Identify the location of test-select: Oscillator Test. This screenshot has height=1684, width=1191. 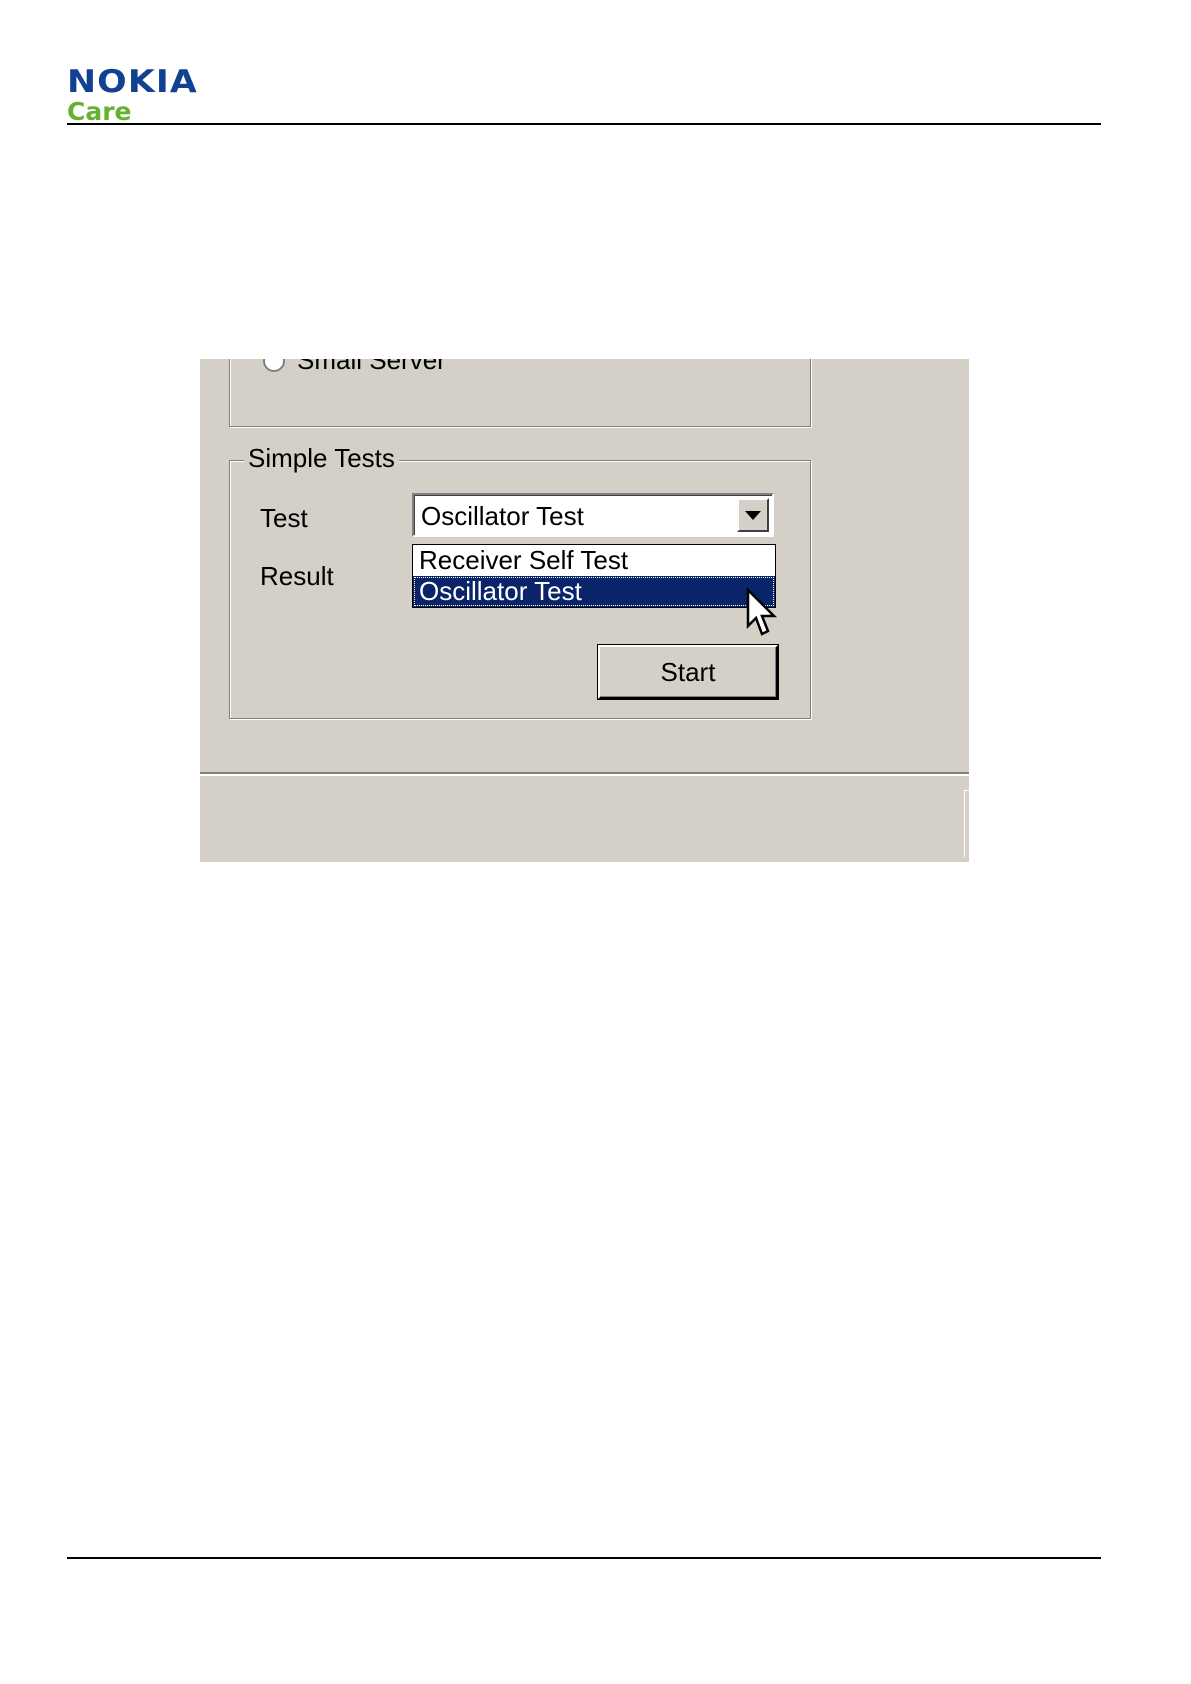
(593, 515).